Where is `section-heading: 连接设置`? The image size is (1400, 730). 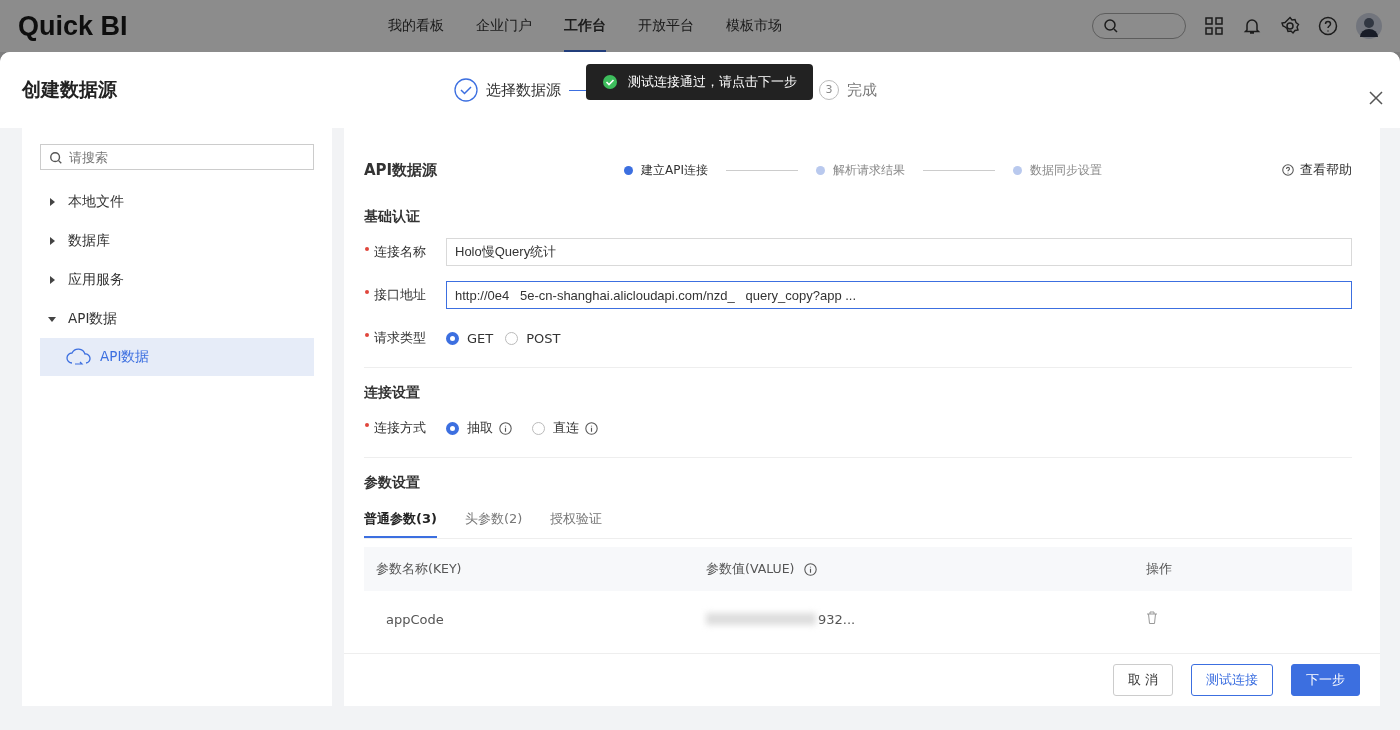
section-heading: 连接设置 is located at coordinates (392, 392).